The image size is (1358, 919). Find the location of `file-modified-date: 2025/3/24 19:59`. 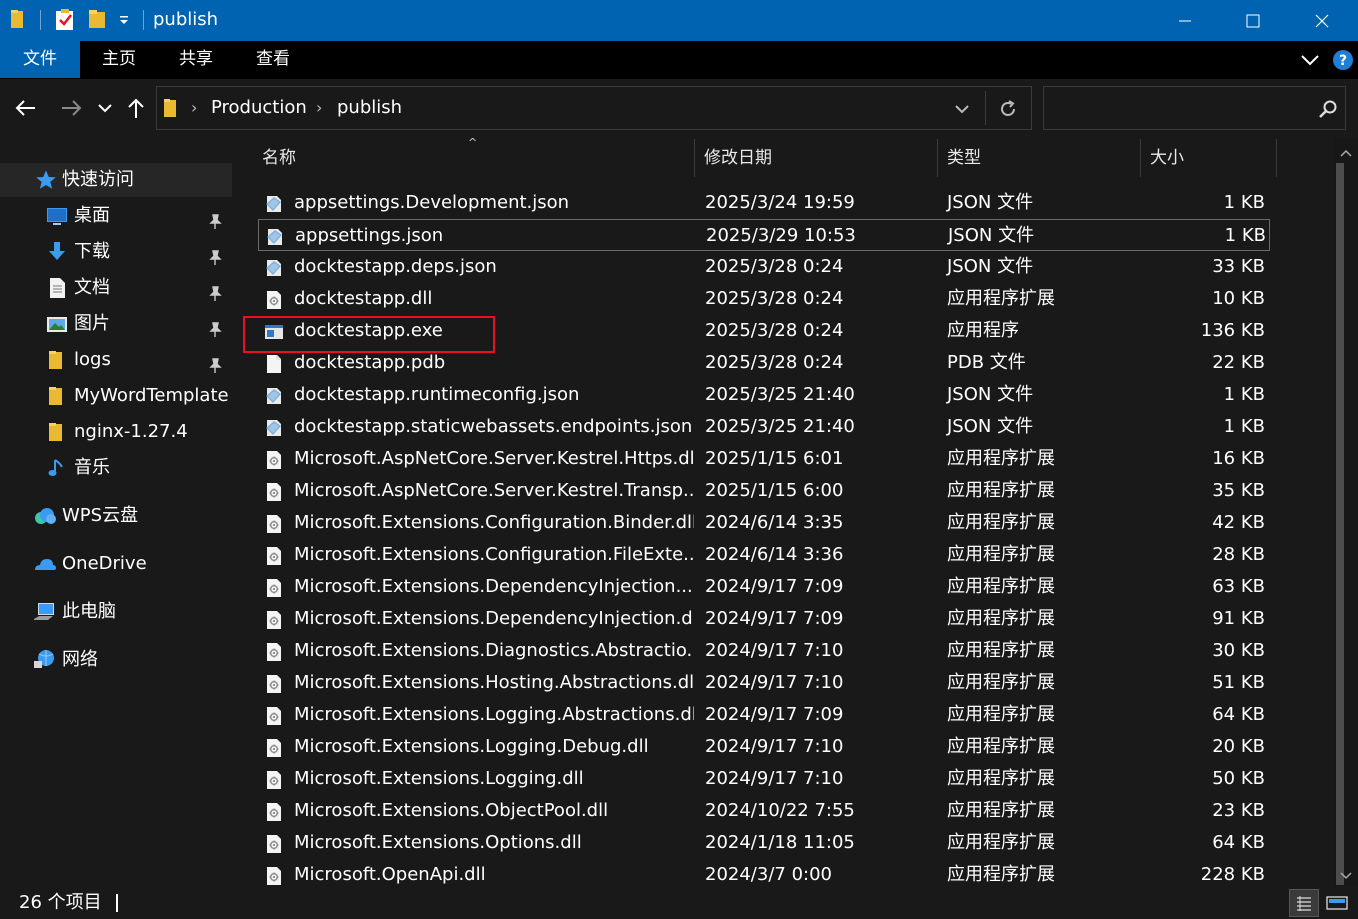

file-modified-date: 2025/3/24 19:59 is located at coordinates (780, 202).